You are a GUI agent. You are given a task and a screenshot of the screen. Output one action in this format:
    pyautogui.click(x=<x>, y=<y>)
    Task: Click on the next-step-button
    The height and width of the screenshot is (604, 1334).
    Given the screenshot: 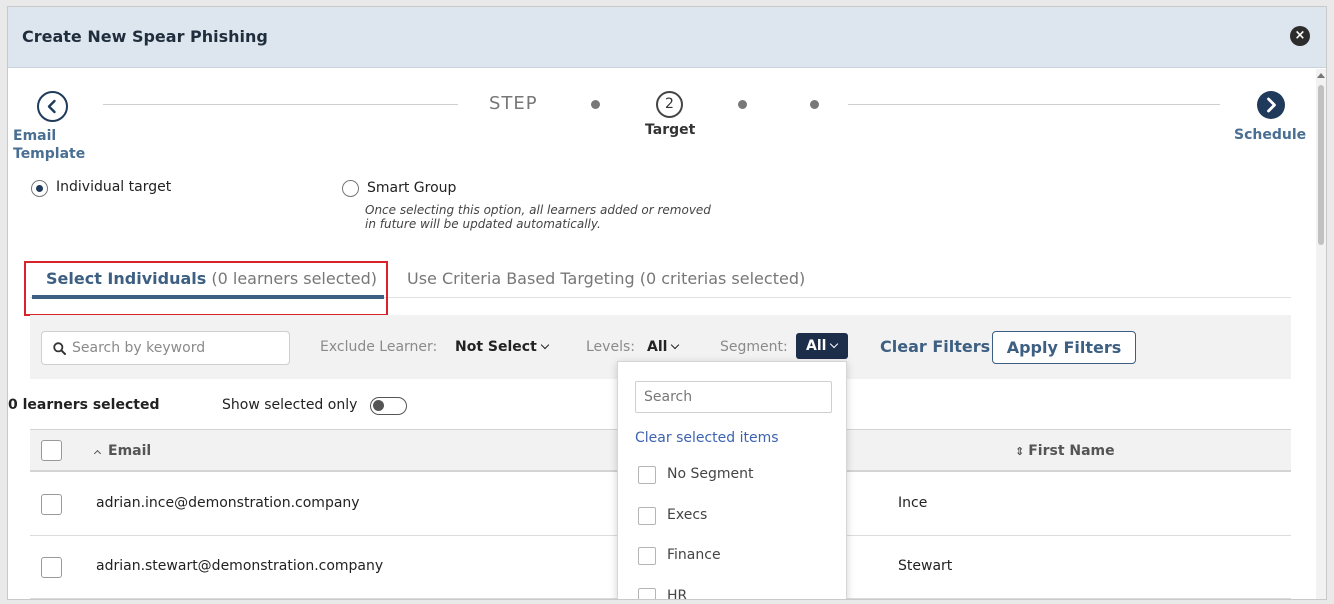 What is the action you would take?
    pyautogui.click(x=1271, y=105)
    